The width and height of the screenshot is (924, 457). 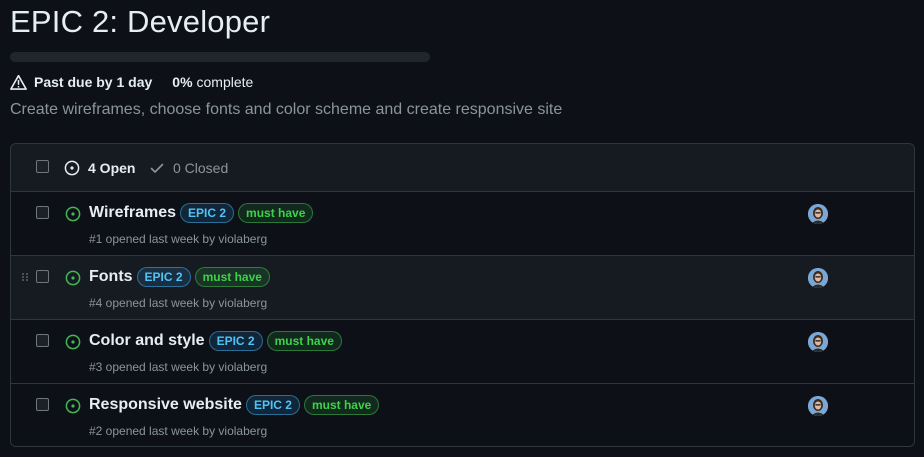 What do you see at coordinates (178, 367) in the screenshot?
I see `issue-meta: #3 opened last week by violaberg` at bounding box center [178, 367].